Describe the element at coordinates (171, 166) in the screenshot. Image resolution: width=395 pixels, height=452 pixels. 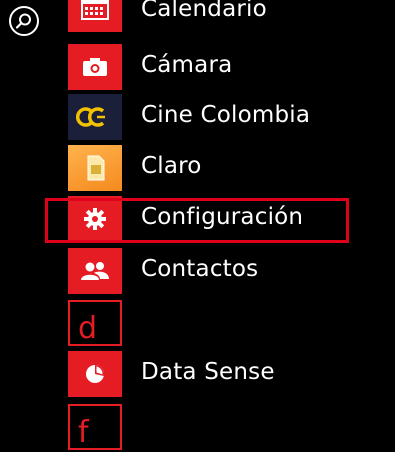
I see `app-label: Claro` at that location.